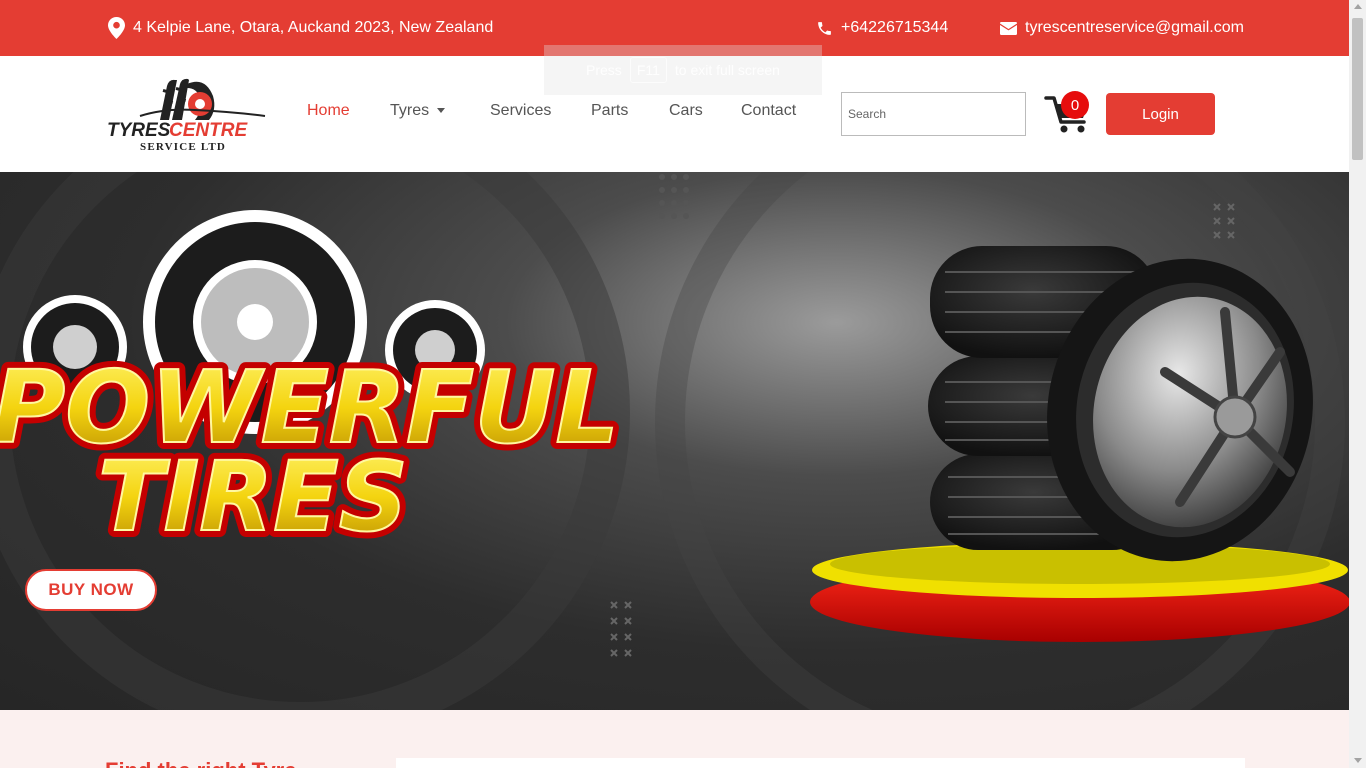 This screenshot has height=768, width=1366. What do you see at coordinates (200, 763) in the screenshot?
I see `section-title: Find the right Tyre` at bounding box center [200, 763].